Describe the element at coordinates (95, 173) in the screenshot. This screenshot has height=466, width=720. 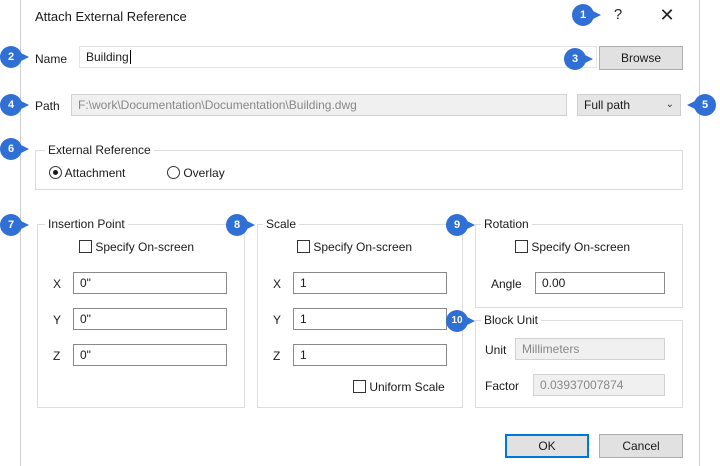
I see `attachment-label: Attachment` at that location.